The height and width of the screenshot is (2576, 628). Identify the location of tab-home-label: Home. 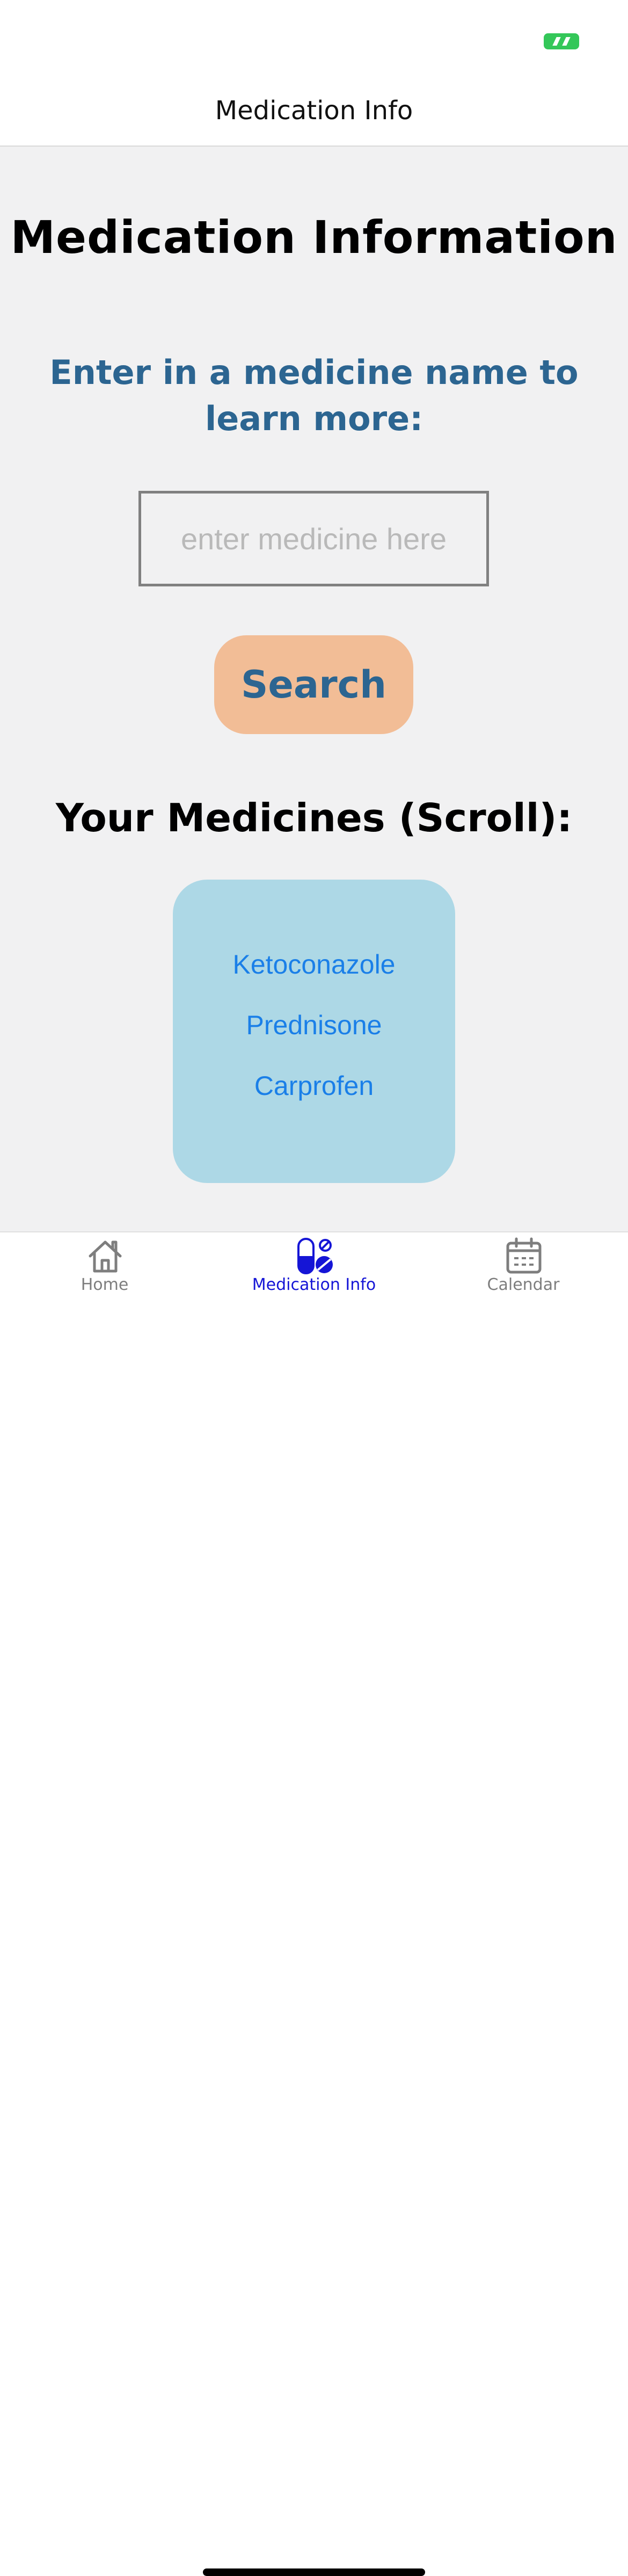
(105, 1284).